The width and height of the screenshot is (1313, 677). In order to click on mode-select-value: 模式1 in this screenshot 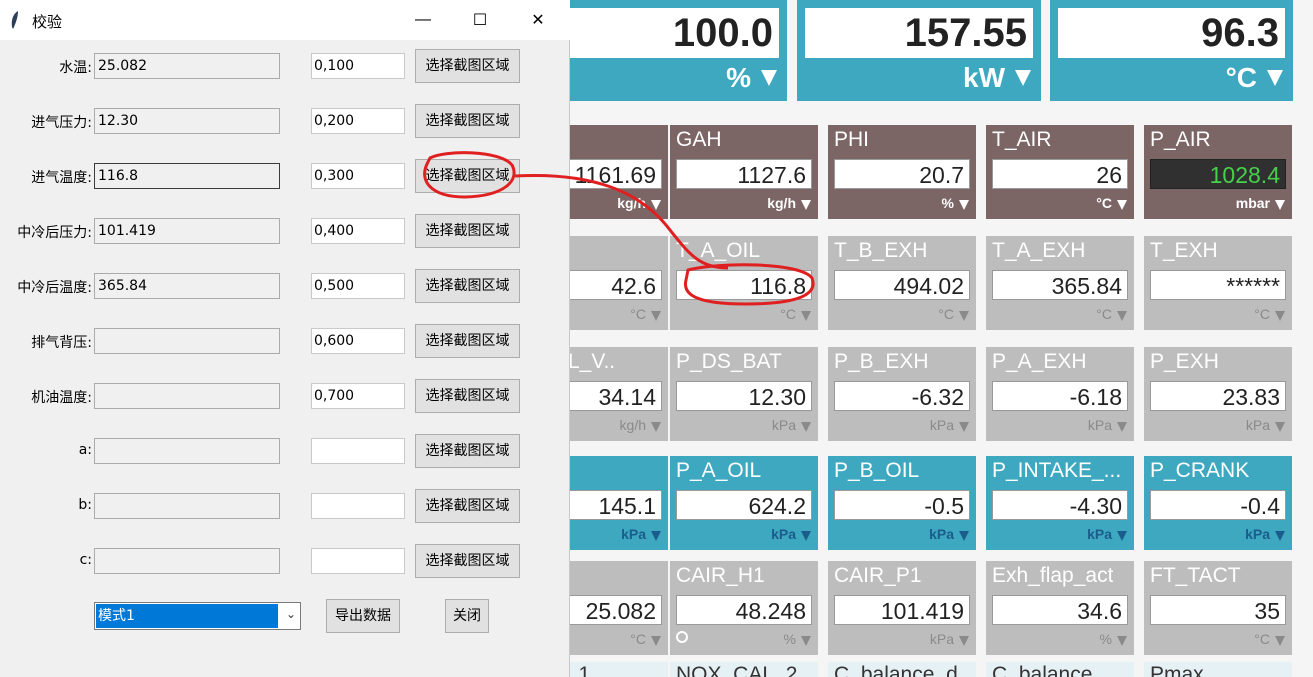, I will do `click(187, 616)`.